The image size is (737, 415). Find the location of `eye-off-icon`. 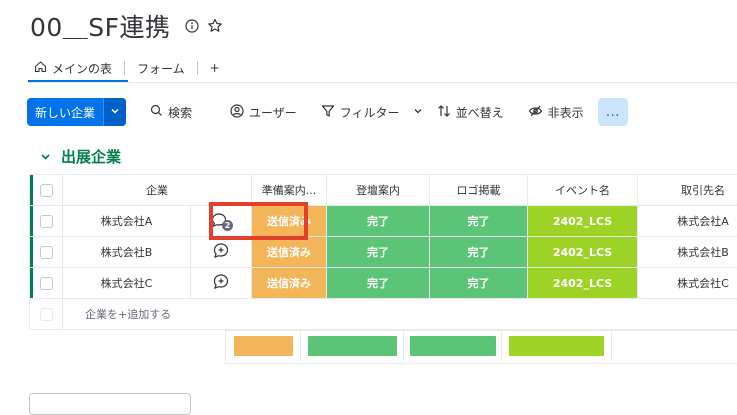

eye-off-icon is located at coordinates (535, 112).